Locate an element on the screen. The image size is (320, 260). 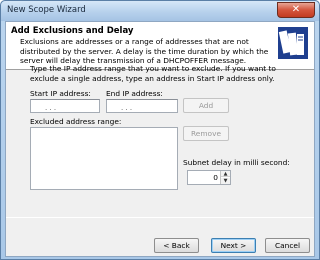
end-ip-value: . . . is located at coordinates (127, 108).